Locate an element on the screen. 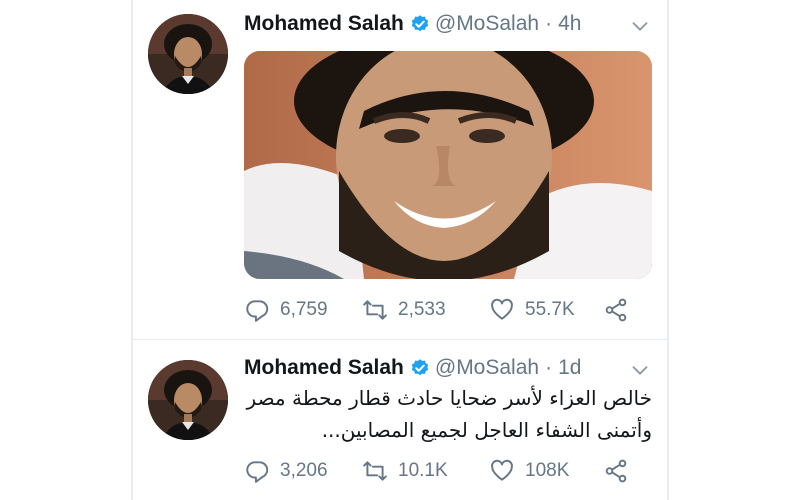 The width and height of the screenshot is (800, 500). column-right-border is located at coordinates (668, 250).